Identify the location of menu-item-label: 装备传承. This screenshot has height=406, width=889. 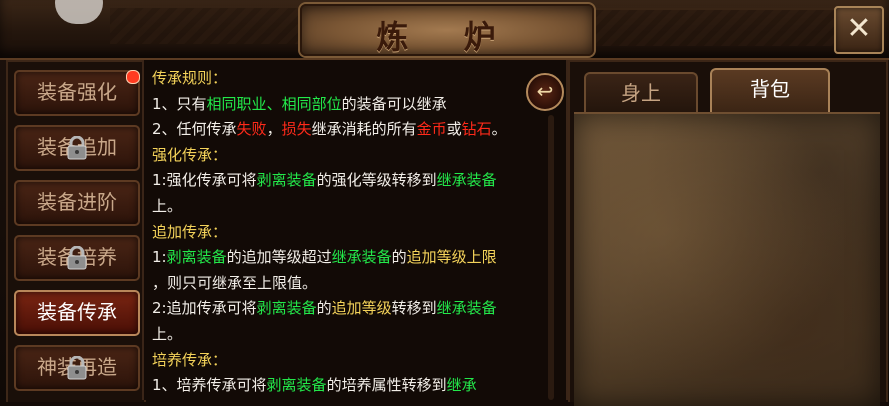
(77, 312).